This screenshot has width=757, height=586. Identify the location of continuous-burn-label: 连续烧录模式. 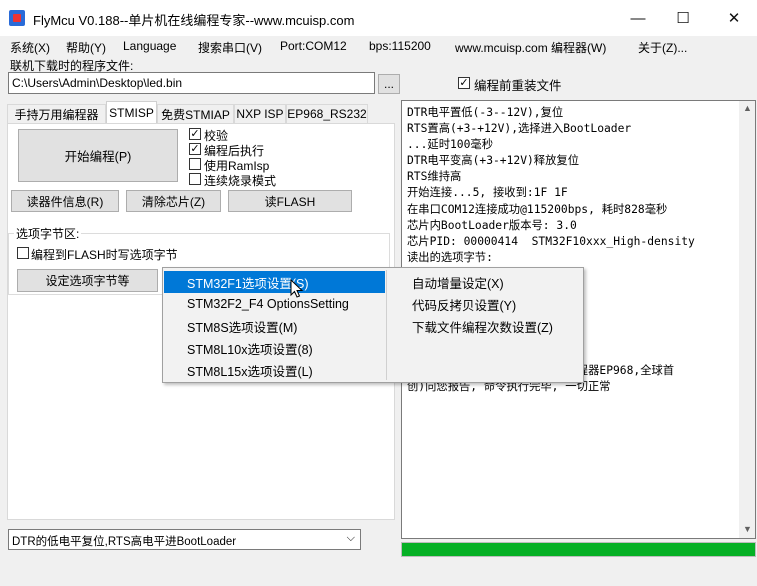
(240, 181).